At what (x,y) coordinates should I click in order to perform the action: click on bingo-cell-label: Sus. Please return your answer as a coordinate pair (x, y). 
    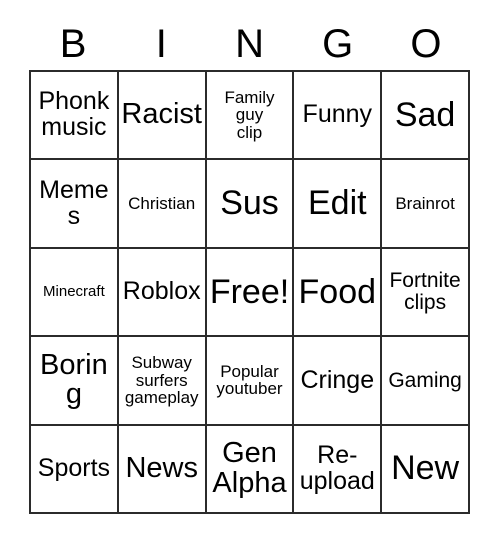
    Looking at the image, I should click on (249, 203).